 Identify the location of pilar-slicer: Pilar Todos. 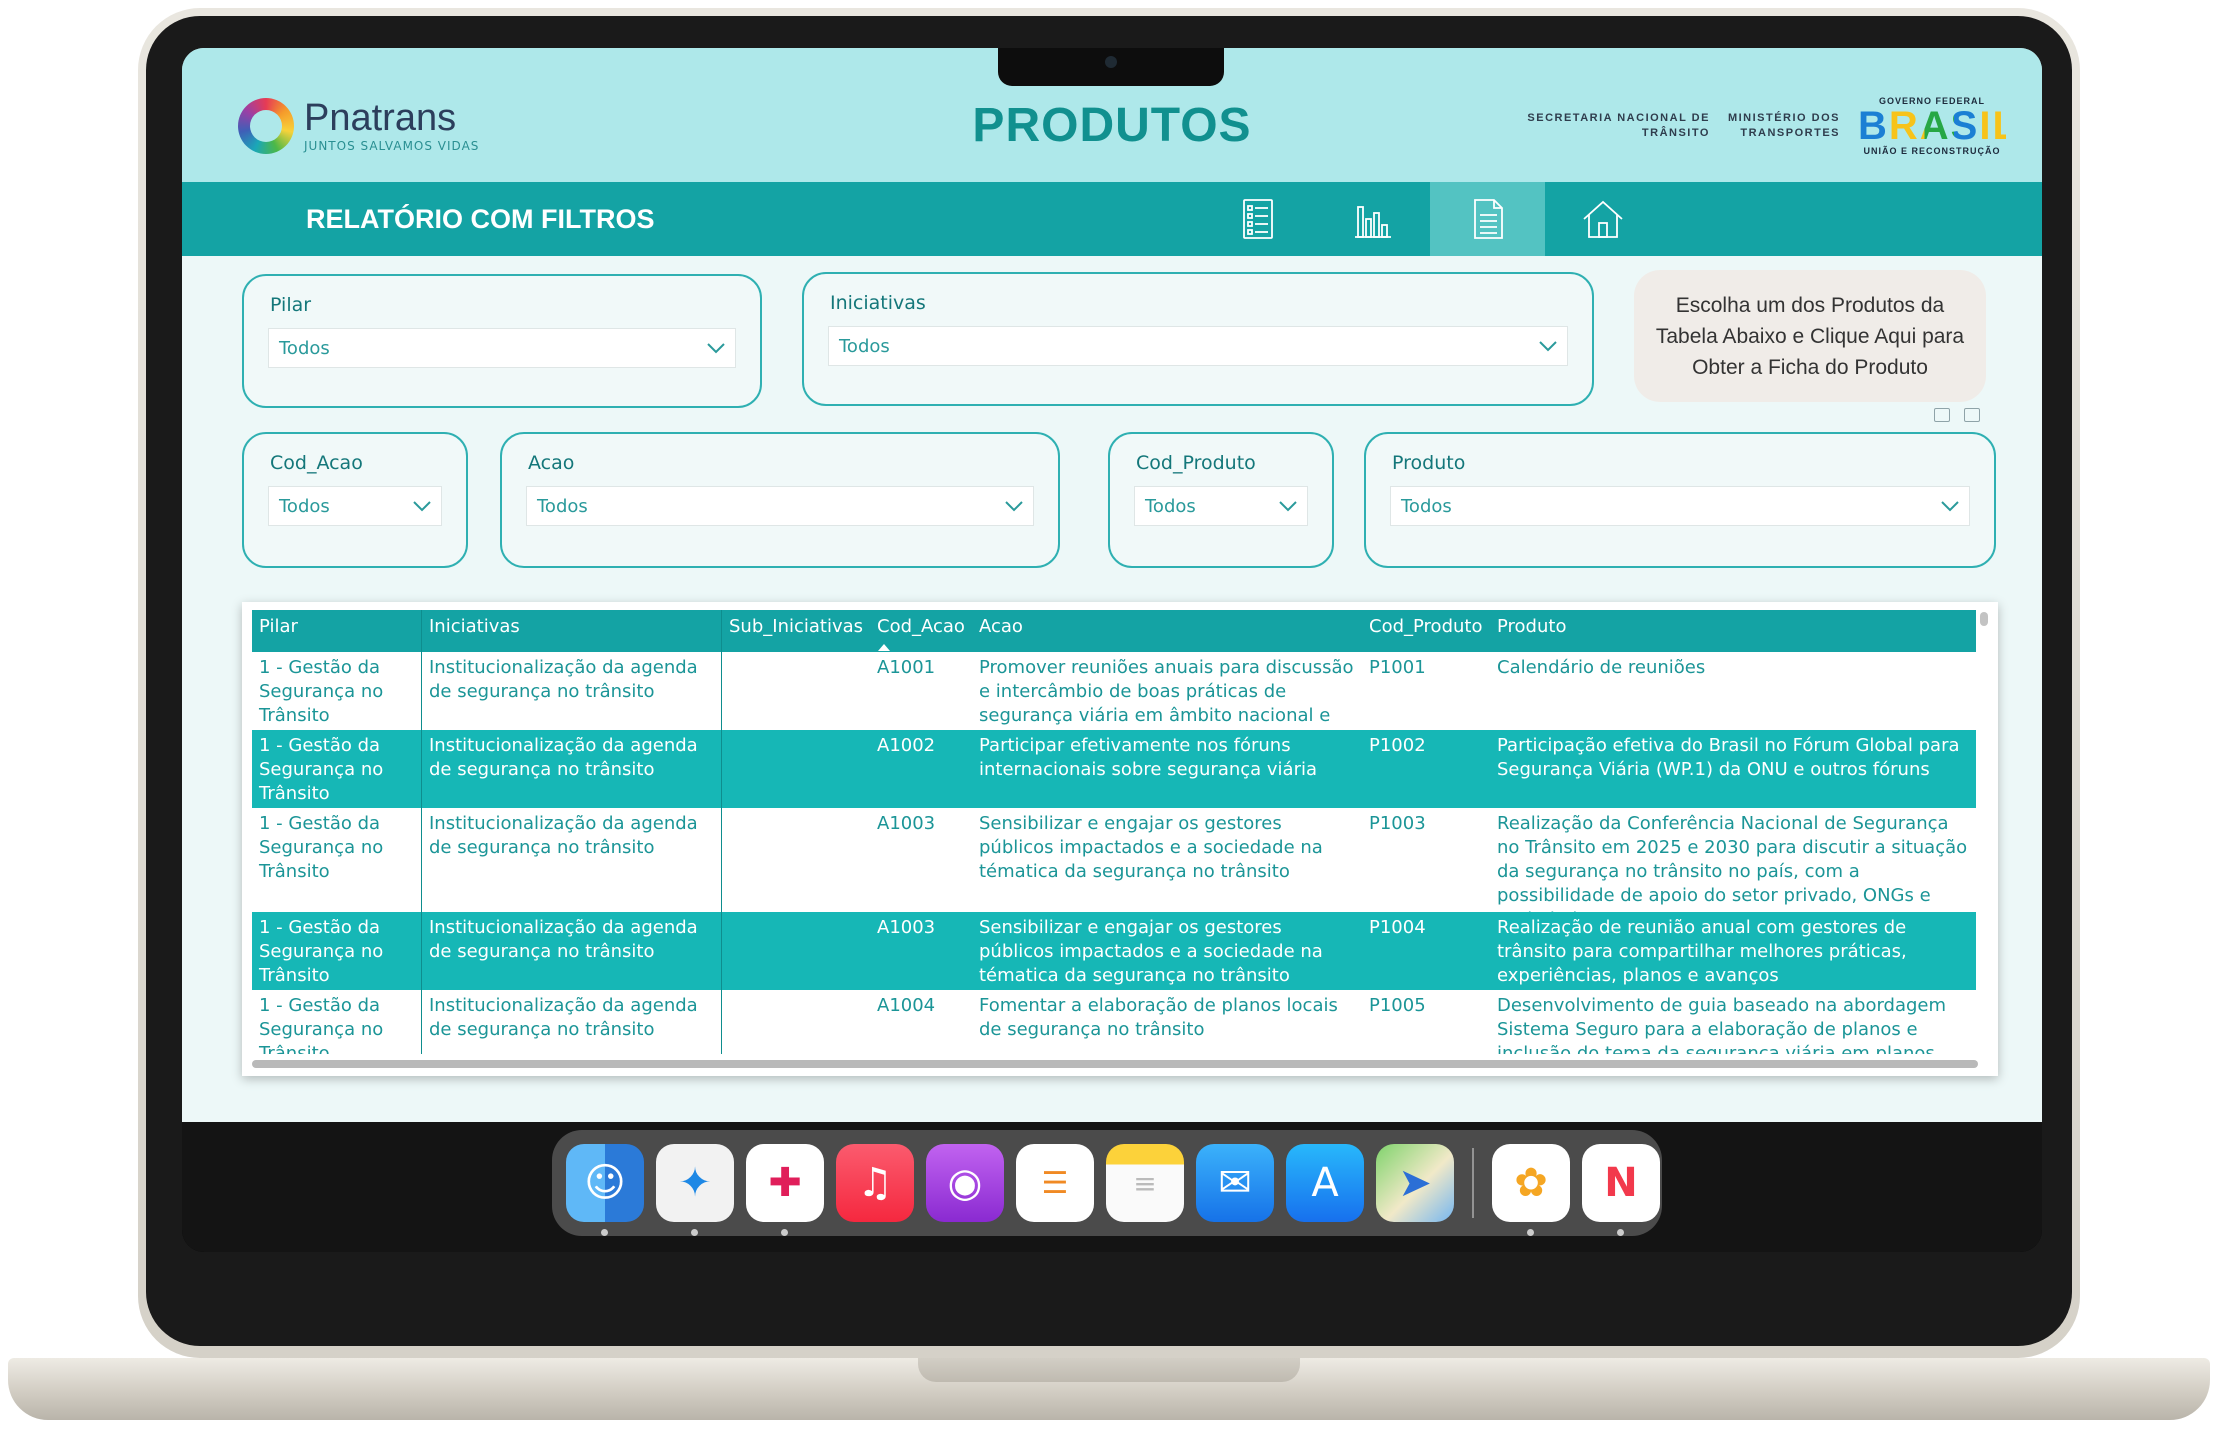
(502, 341).